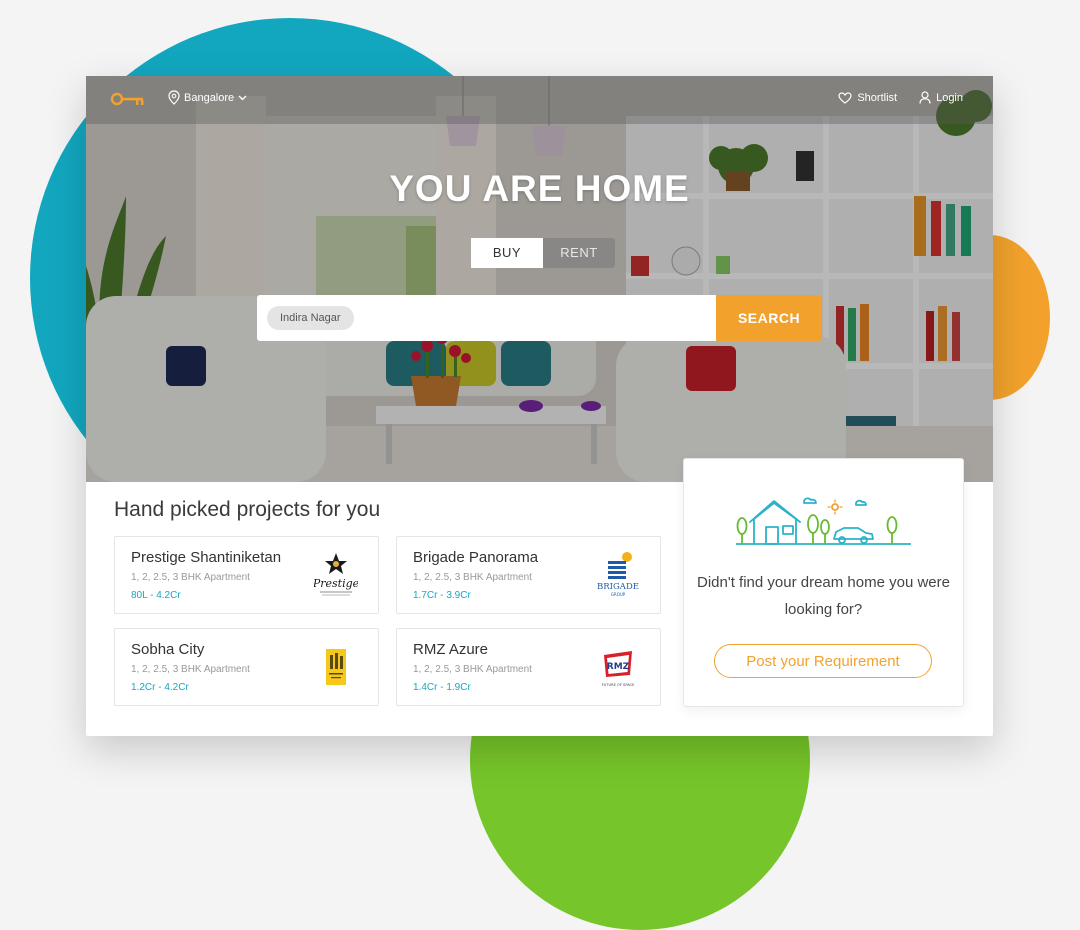 The height and width of the screenshot is (930, 1080). Describe the element at coordinates (160, 687) in the screenshot. I see `project-price: 1.2Cr - 4.2Cr` at that location.